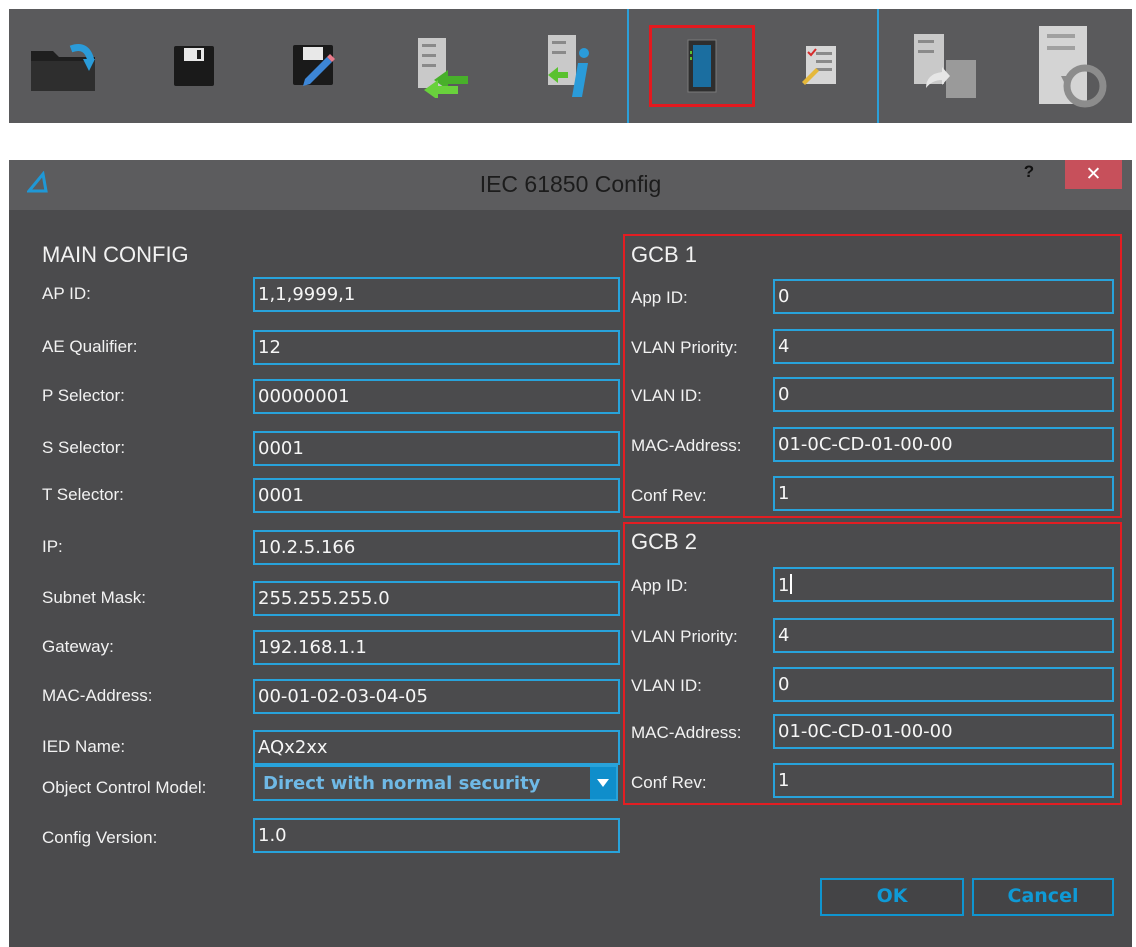  I want to click on text-cursor, so click(791, 584).